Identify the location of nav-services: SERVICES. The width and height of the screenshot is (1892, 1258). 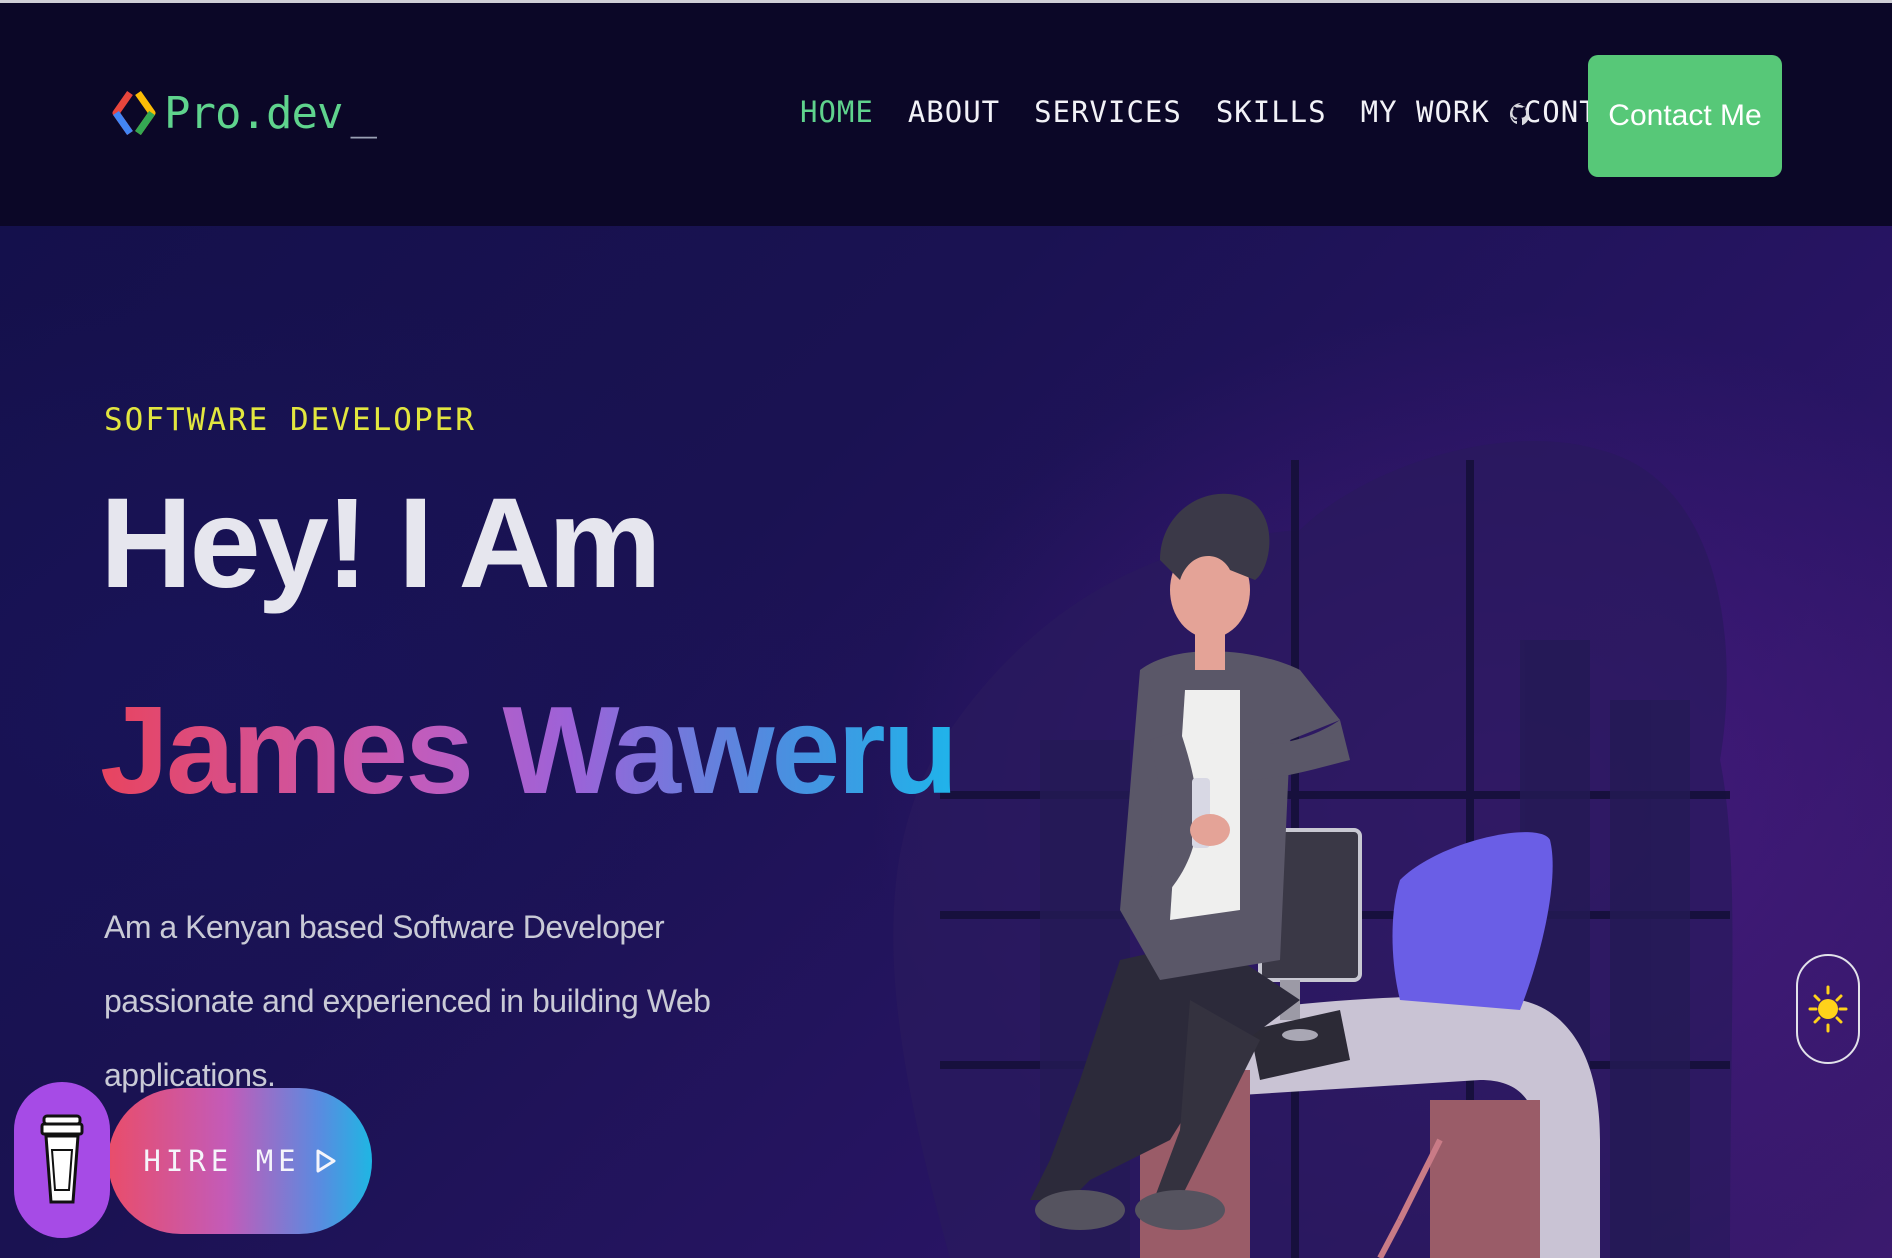
(1108, 112).